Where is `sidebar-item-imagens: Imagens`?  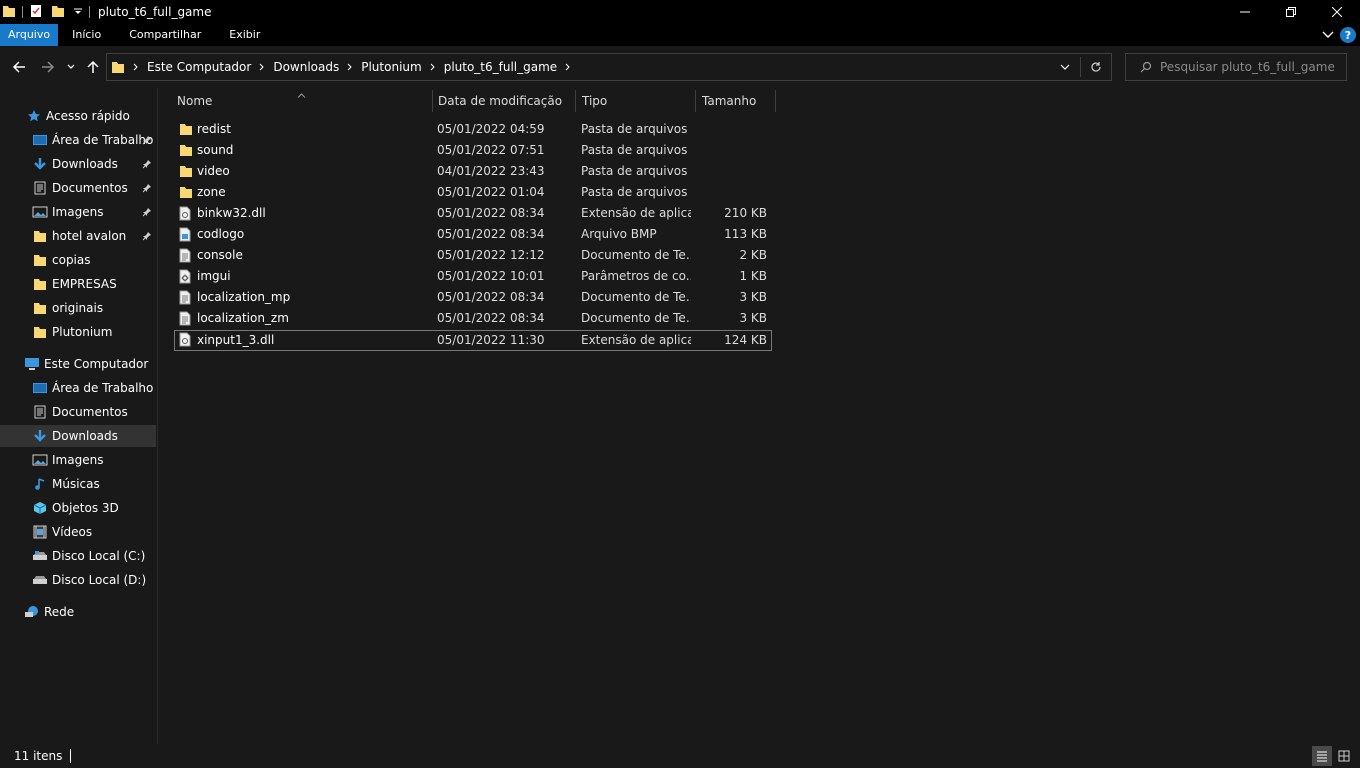
sidebar-item-imagens: Imagens is located at coordinates (78, 212).